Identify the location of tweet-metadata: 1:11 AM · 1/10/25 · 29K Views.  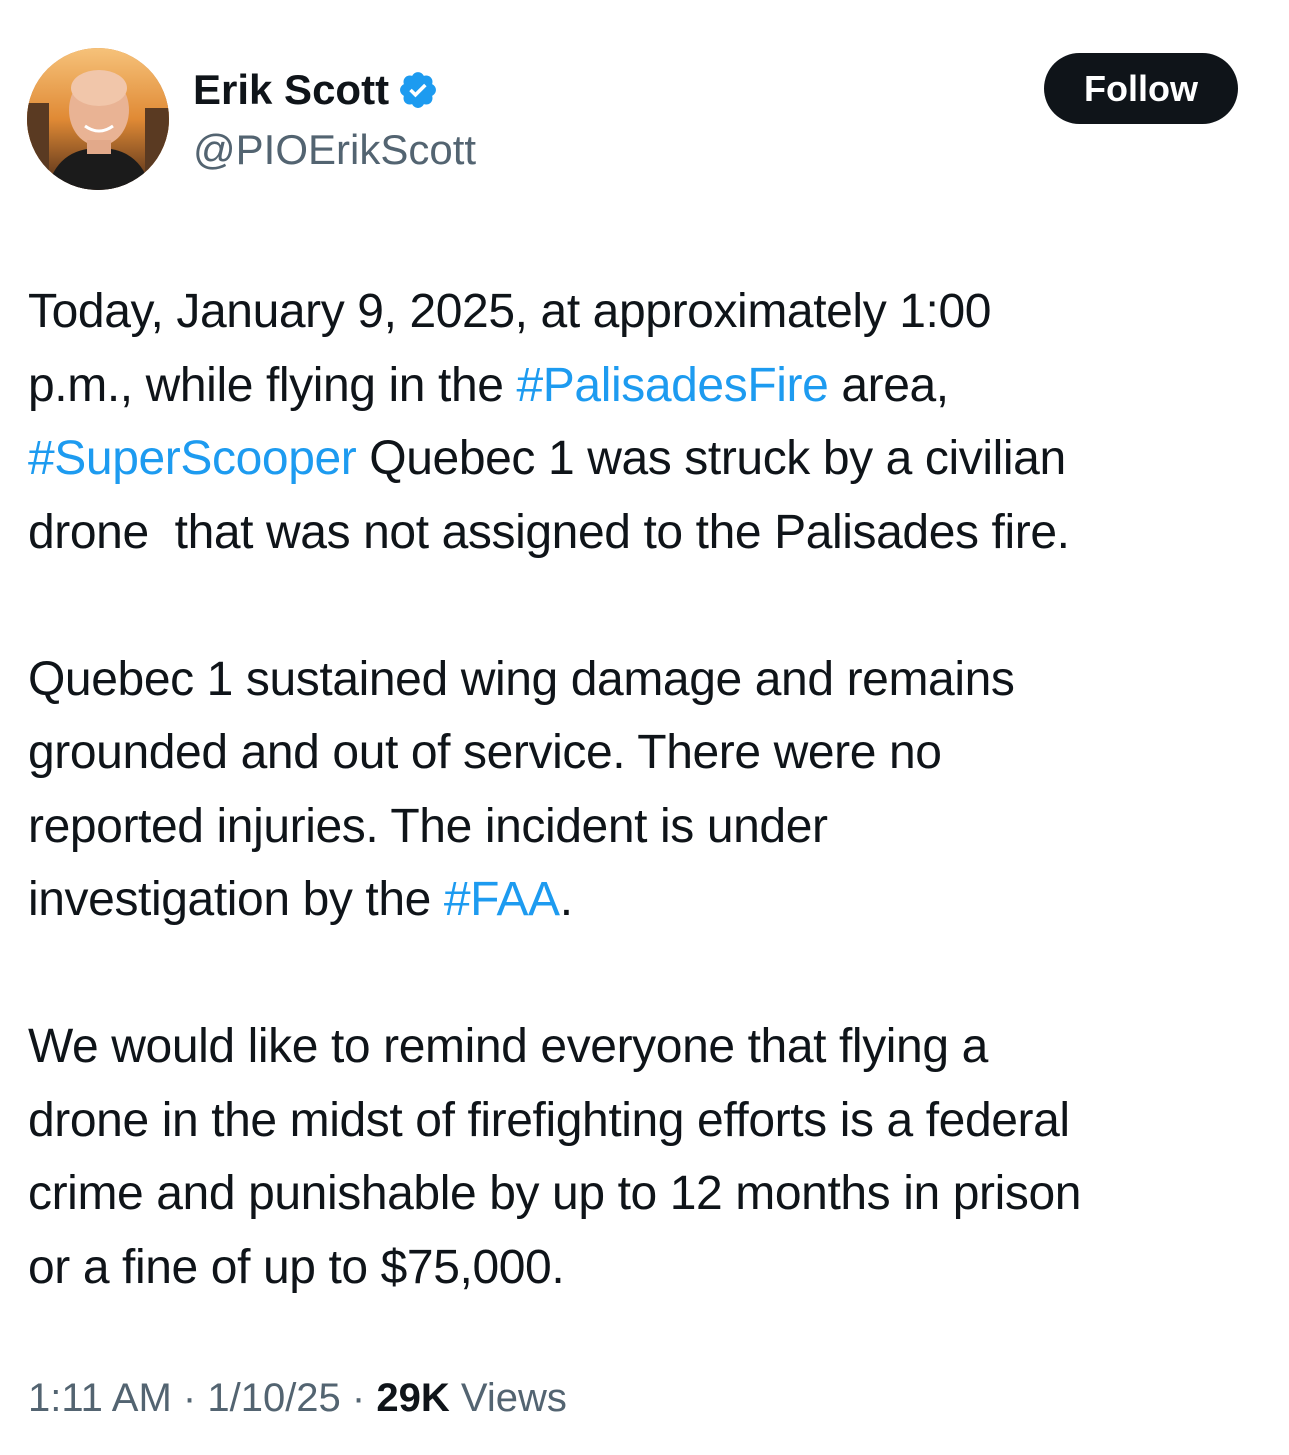
(297, 1398).